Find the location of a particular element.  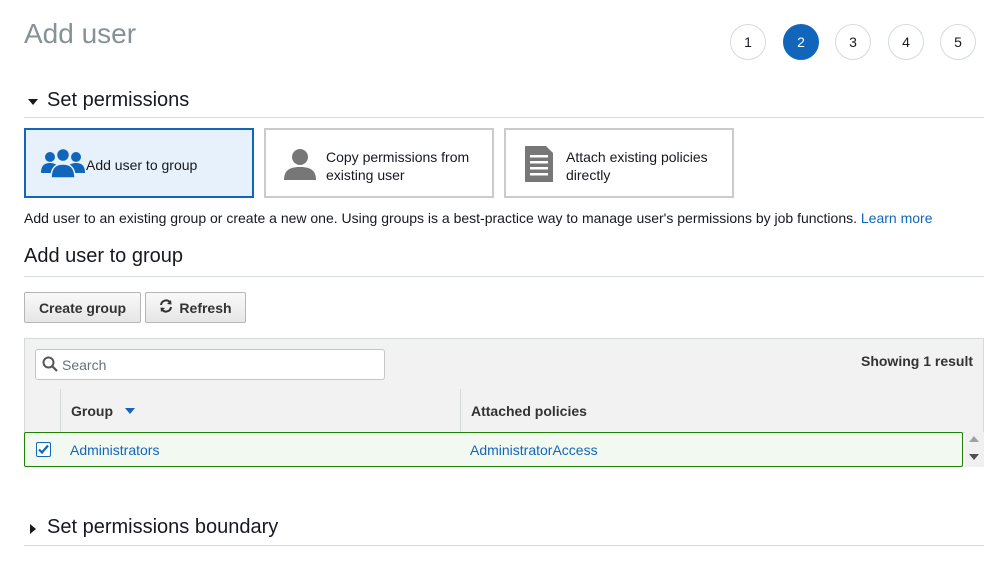

page-title: Add user is located at coordinates (80, 33).